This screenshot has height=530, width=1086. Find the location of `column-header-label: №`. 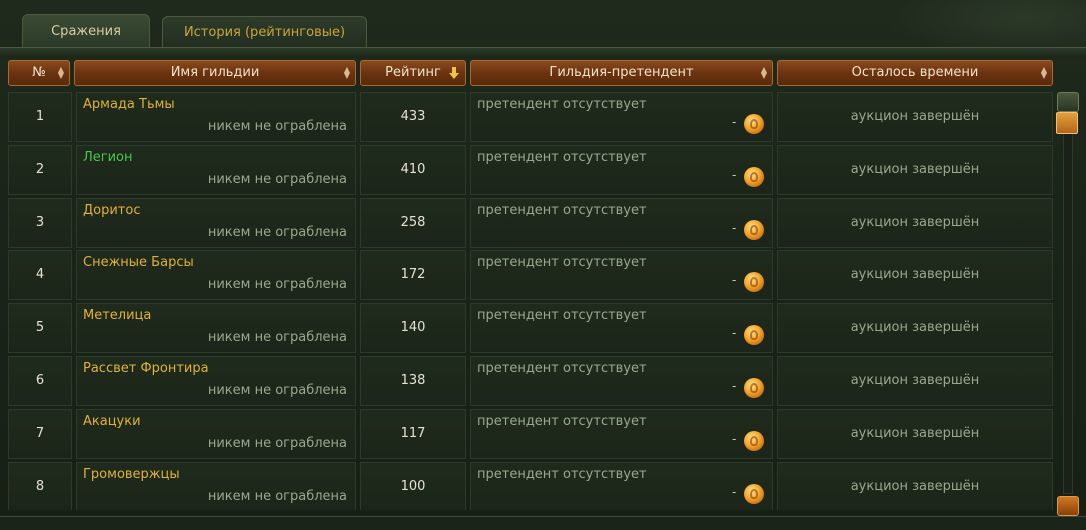

column-header-label: № is located at coordinates (39, 72).